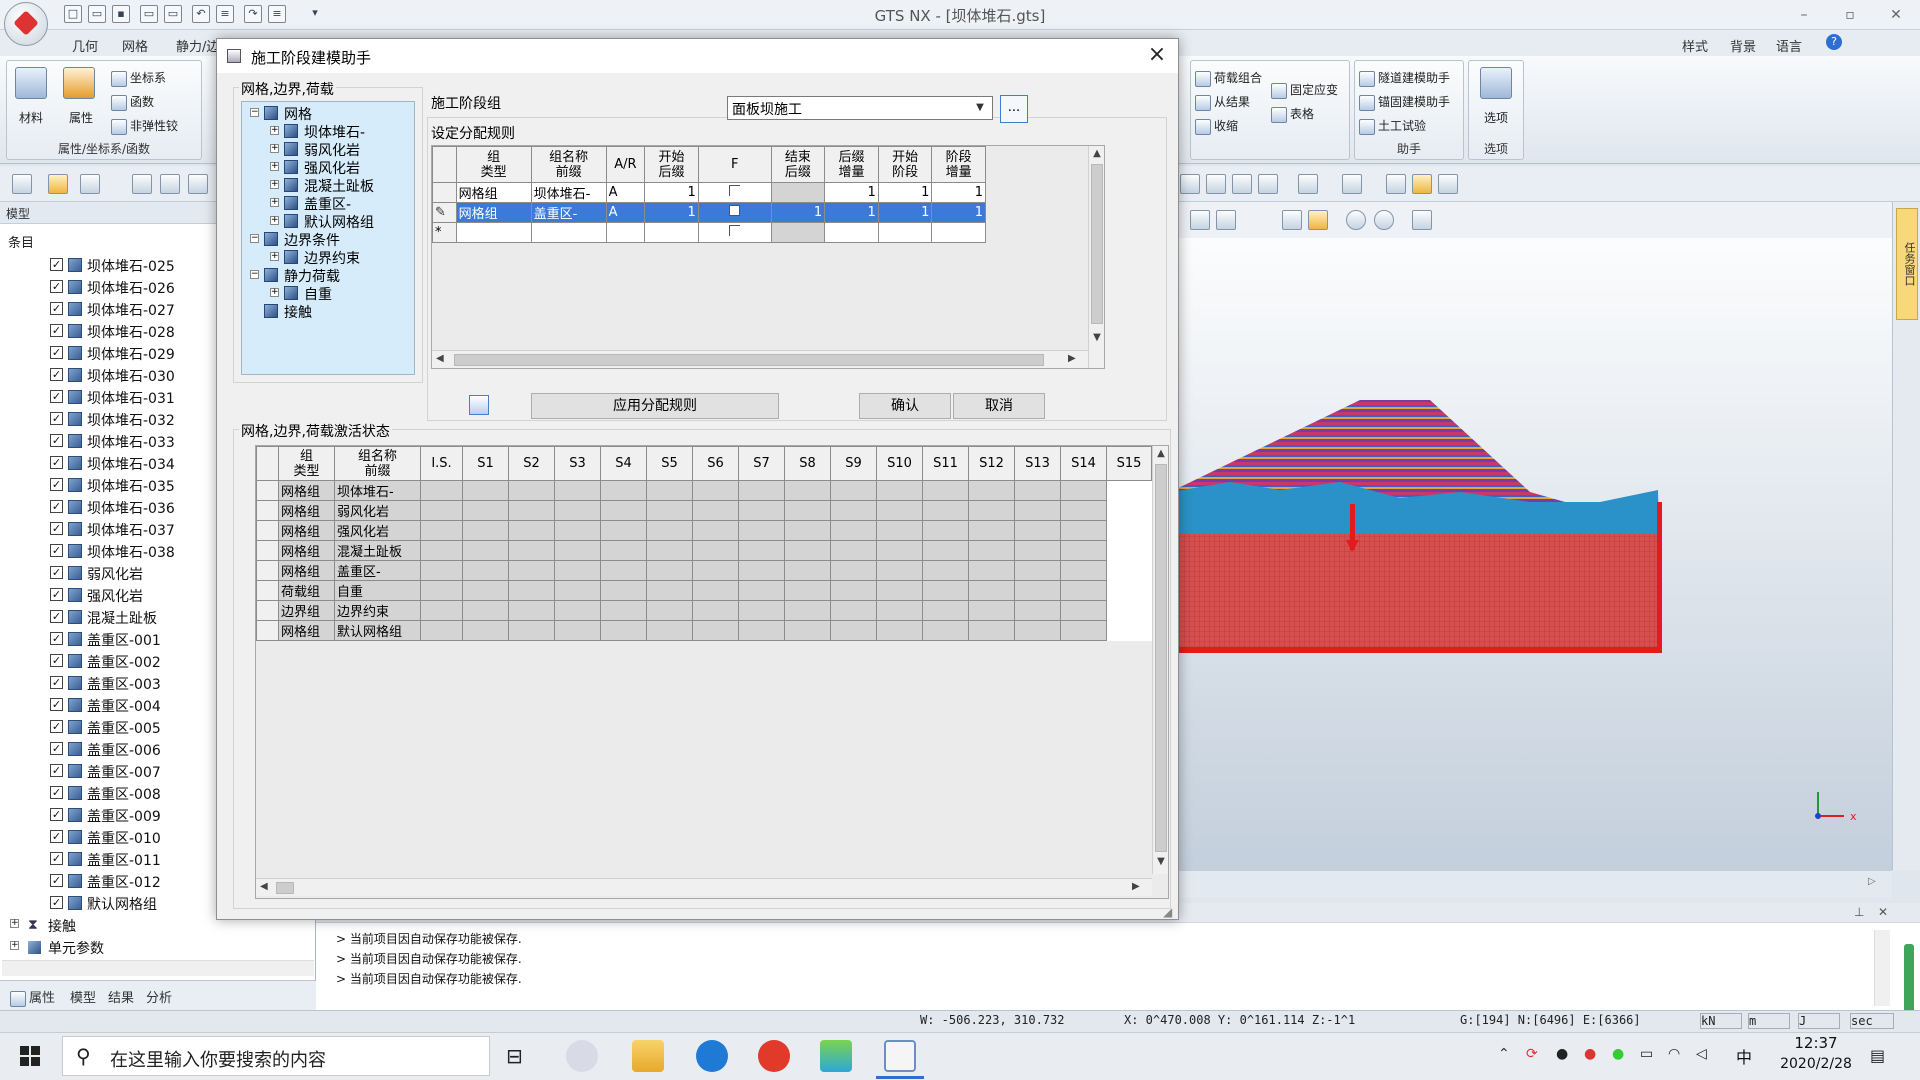 The image size is (1920, 1080). What do you see at coordinates (836, 1056) in the screenshot?
I see `media-player-icon` at bounding box center [836, 1056].